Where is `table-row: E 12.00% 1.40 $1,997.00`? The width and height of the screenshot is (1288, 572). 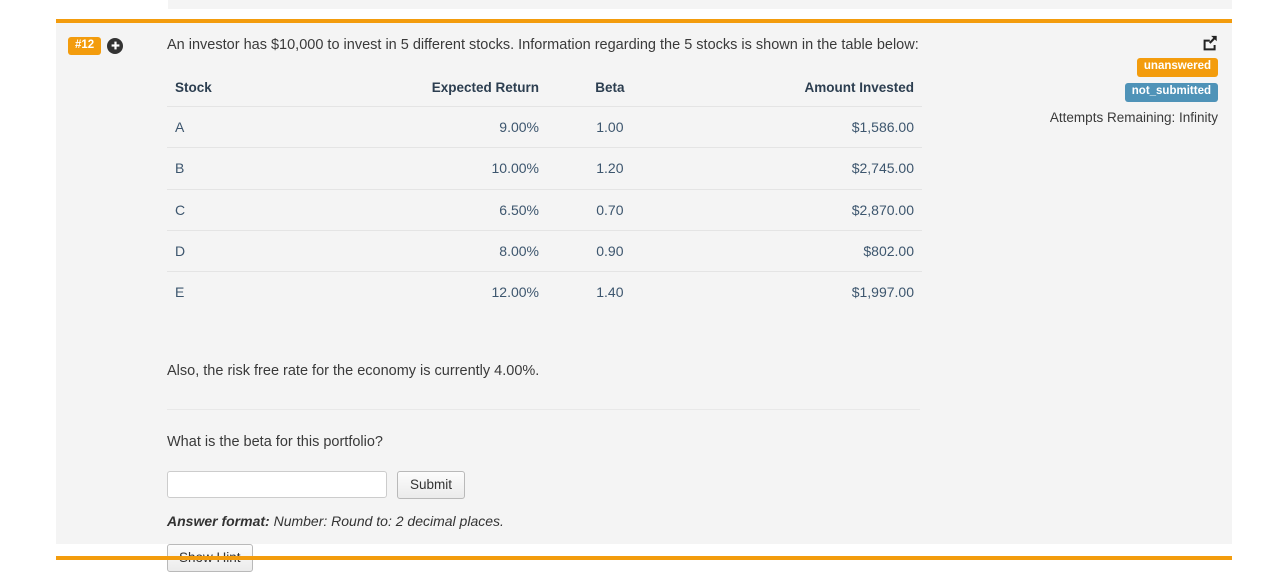 table-row: E 12.00% 1.40 $1,997.00 is located at coordinates (544, 292).